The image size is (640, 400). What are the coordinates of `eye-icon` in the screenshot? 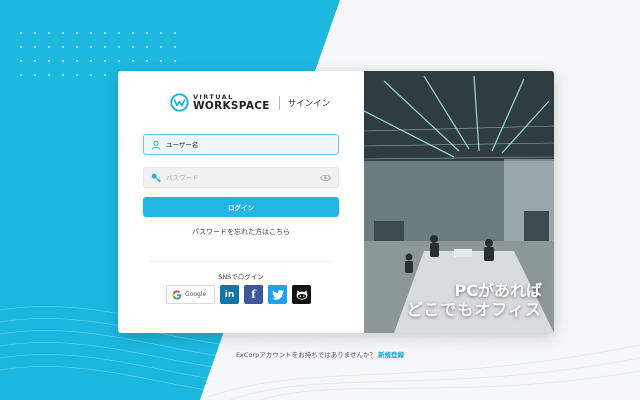 It's located at (325, 178).